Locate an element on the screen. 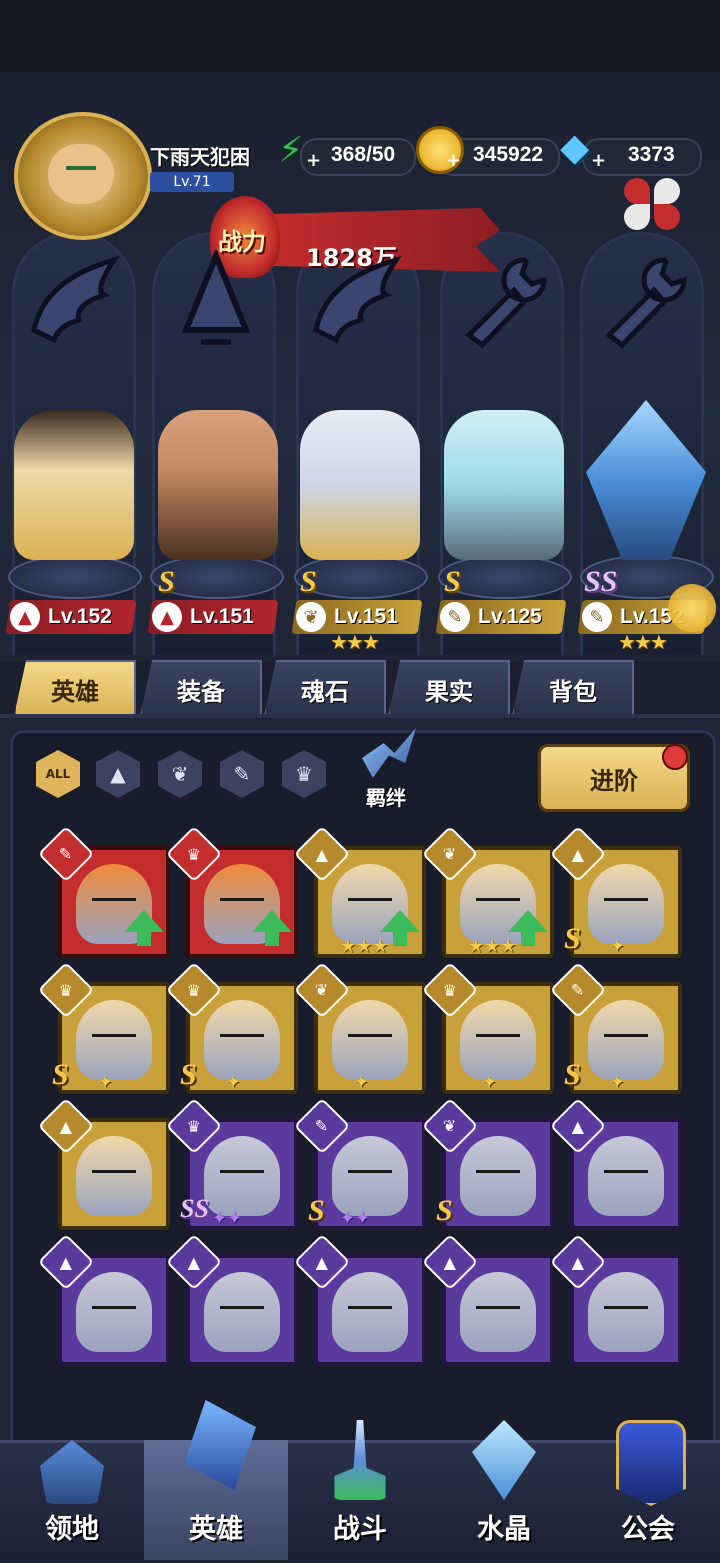 This screenshot has width=720, height=1563. menu-clover-icon is located at coordinates (655, 202).